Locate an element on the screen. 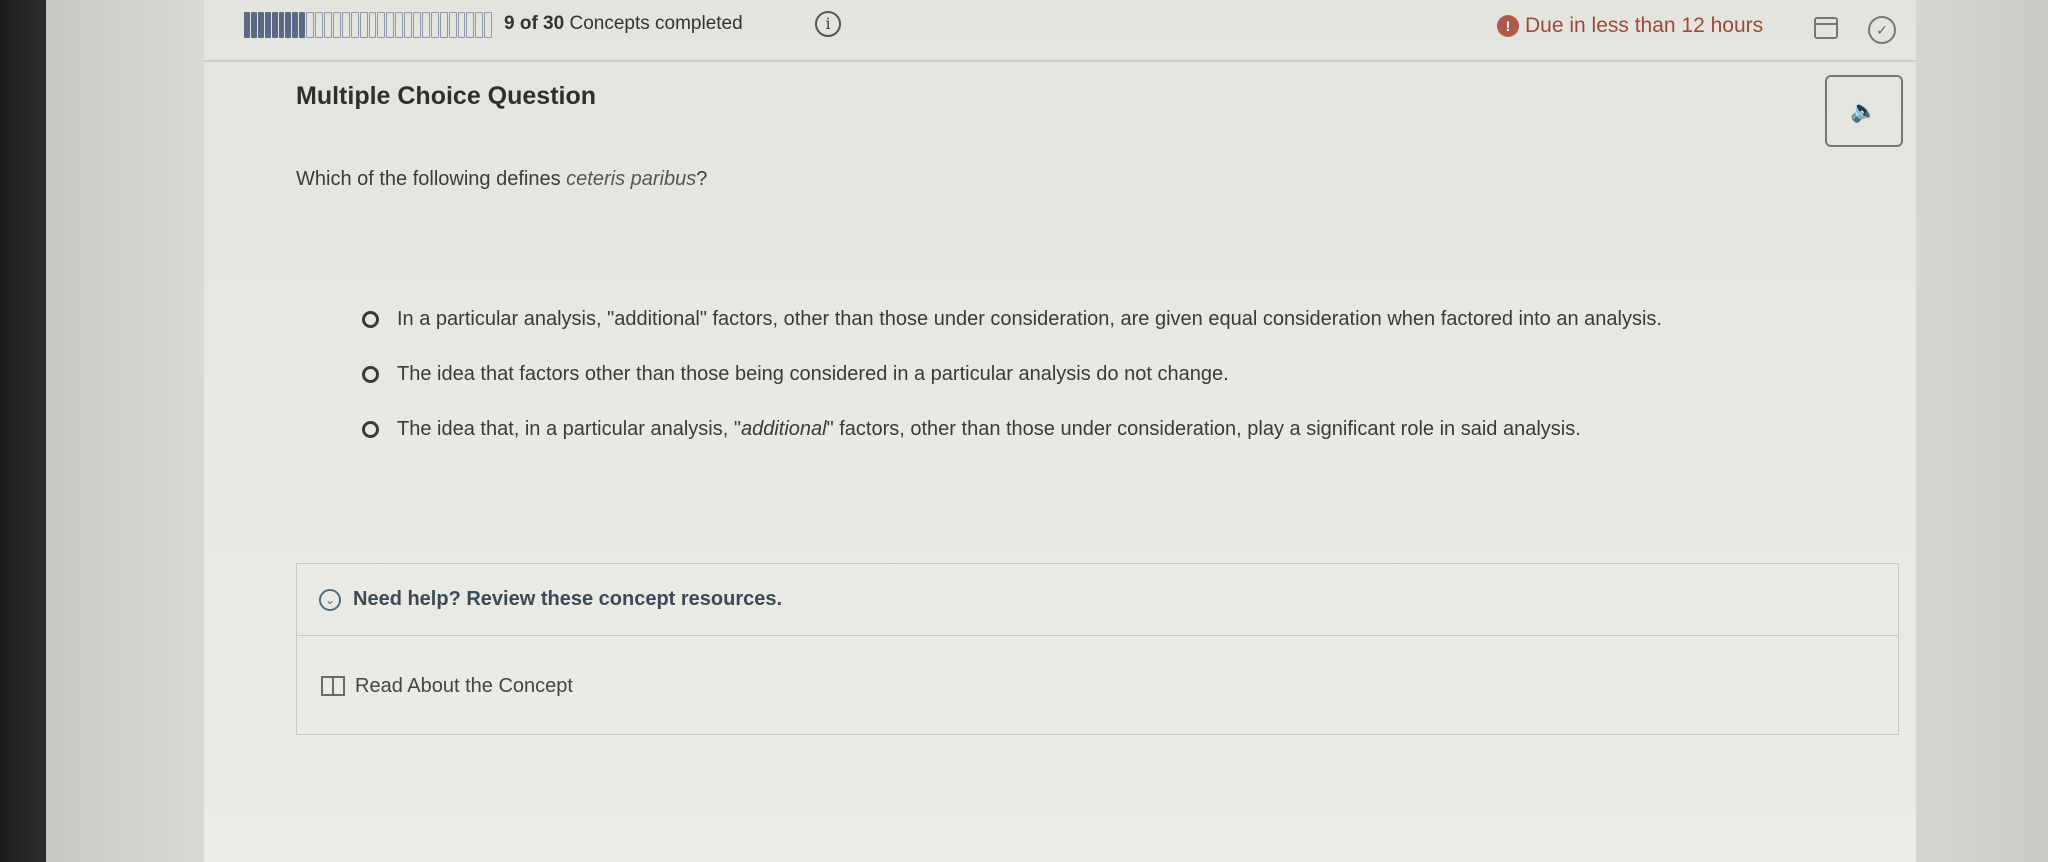 The height and width of the screenshot is (862, 2048). due-indicator: ! Due in less than 12 hours is located at coordinates (1630, 26).